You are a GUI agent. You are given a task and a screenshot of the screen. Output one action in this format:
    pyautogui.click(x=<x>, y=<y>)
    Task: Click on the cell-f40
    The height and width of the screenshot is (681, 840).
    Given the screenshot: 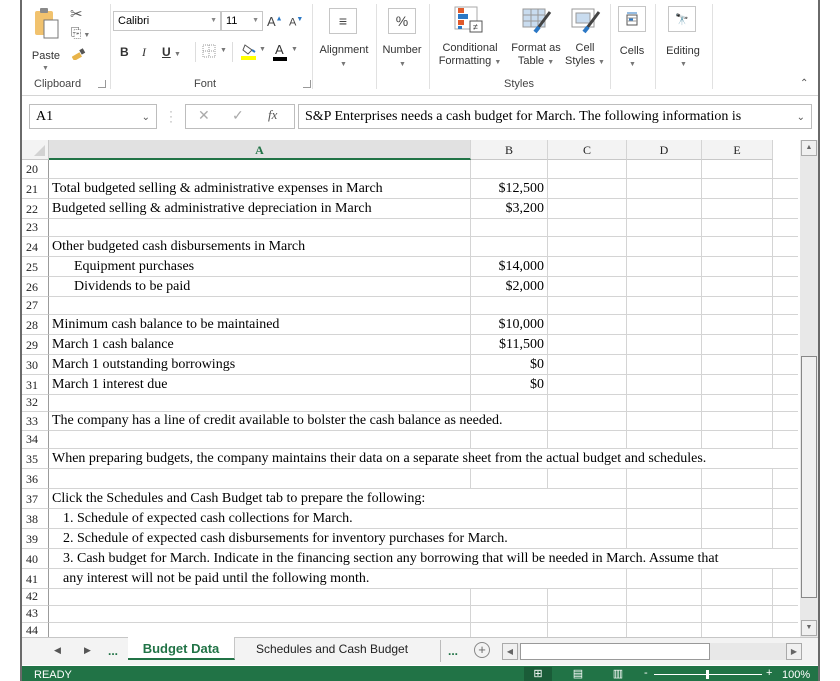 What is the action you would take?
    pyautogui.click(x=785, y=559)
    